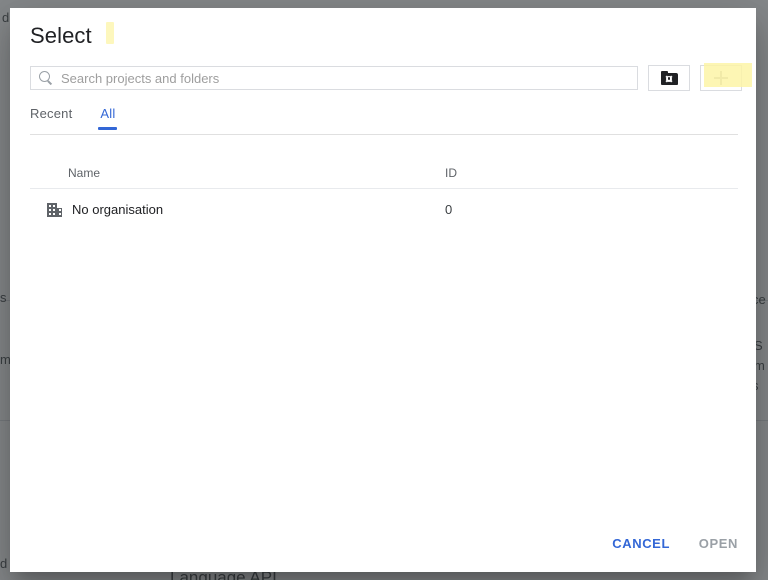  Describe the element at coordinates (61, 35) in the screenshot. I see `dialog-title: Select` at that location.